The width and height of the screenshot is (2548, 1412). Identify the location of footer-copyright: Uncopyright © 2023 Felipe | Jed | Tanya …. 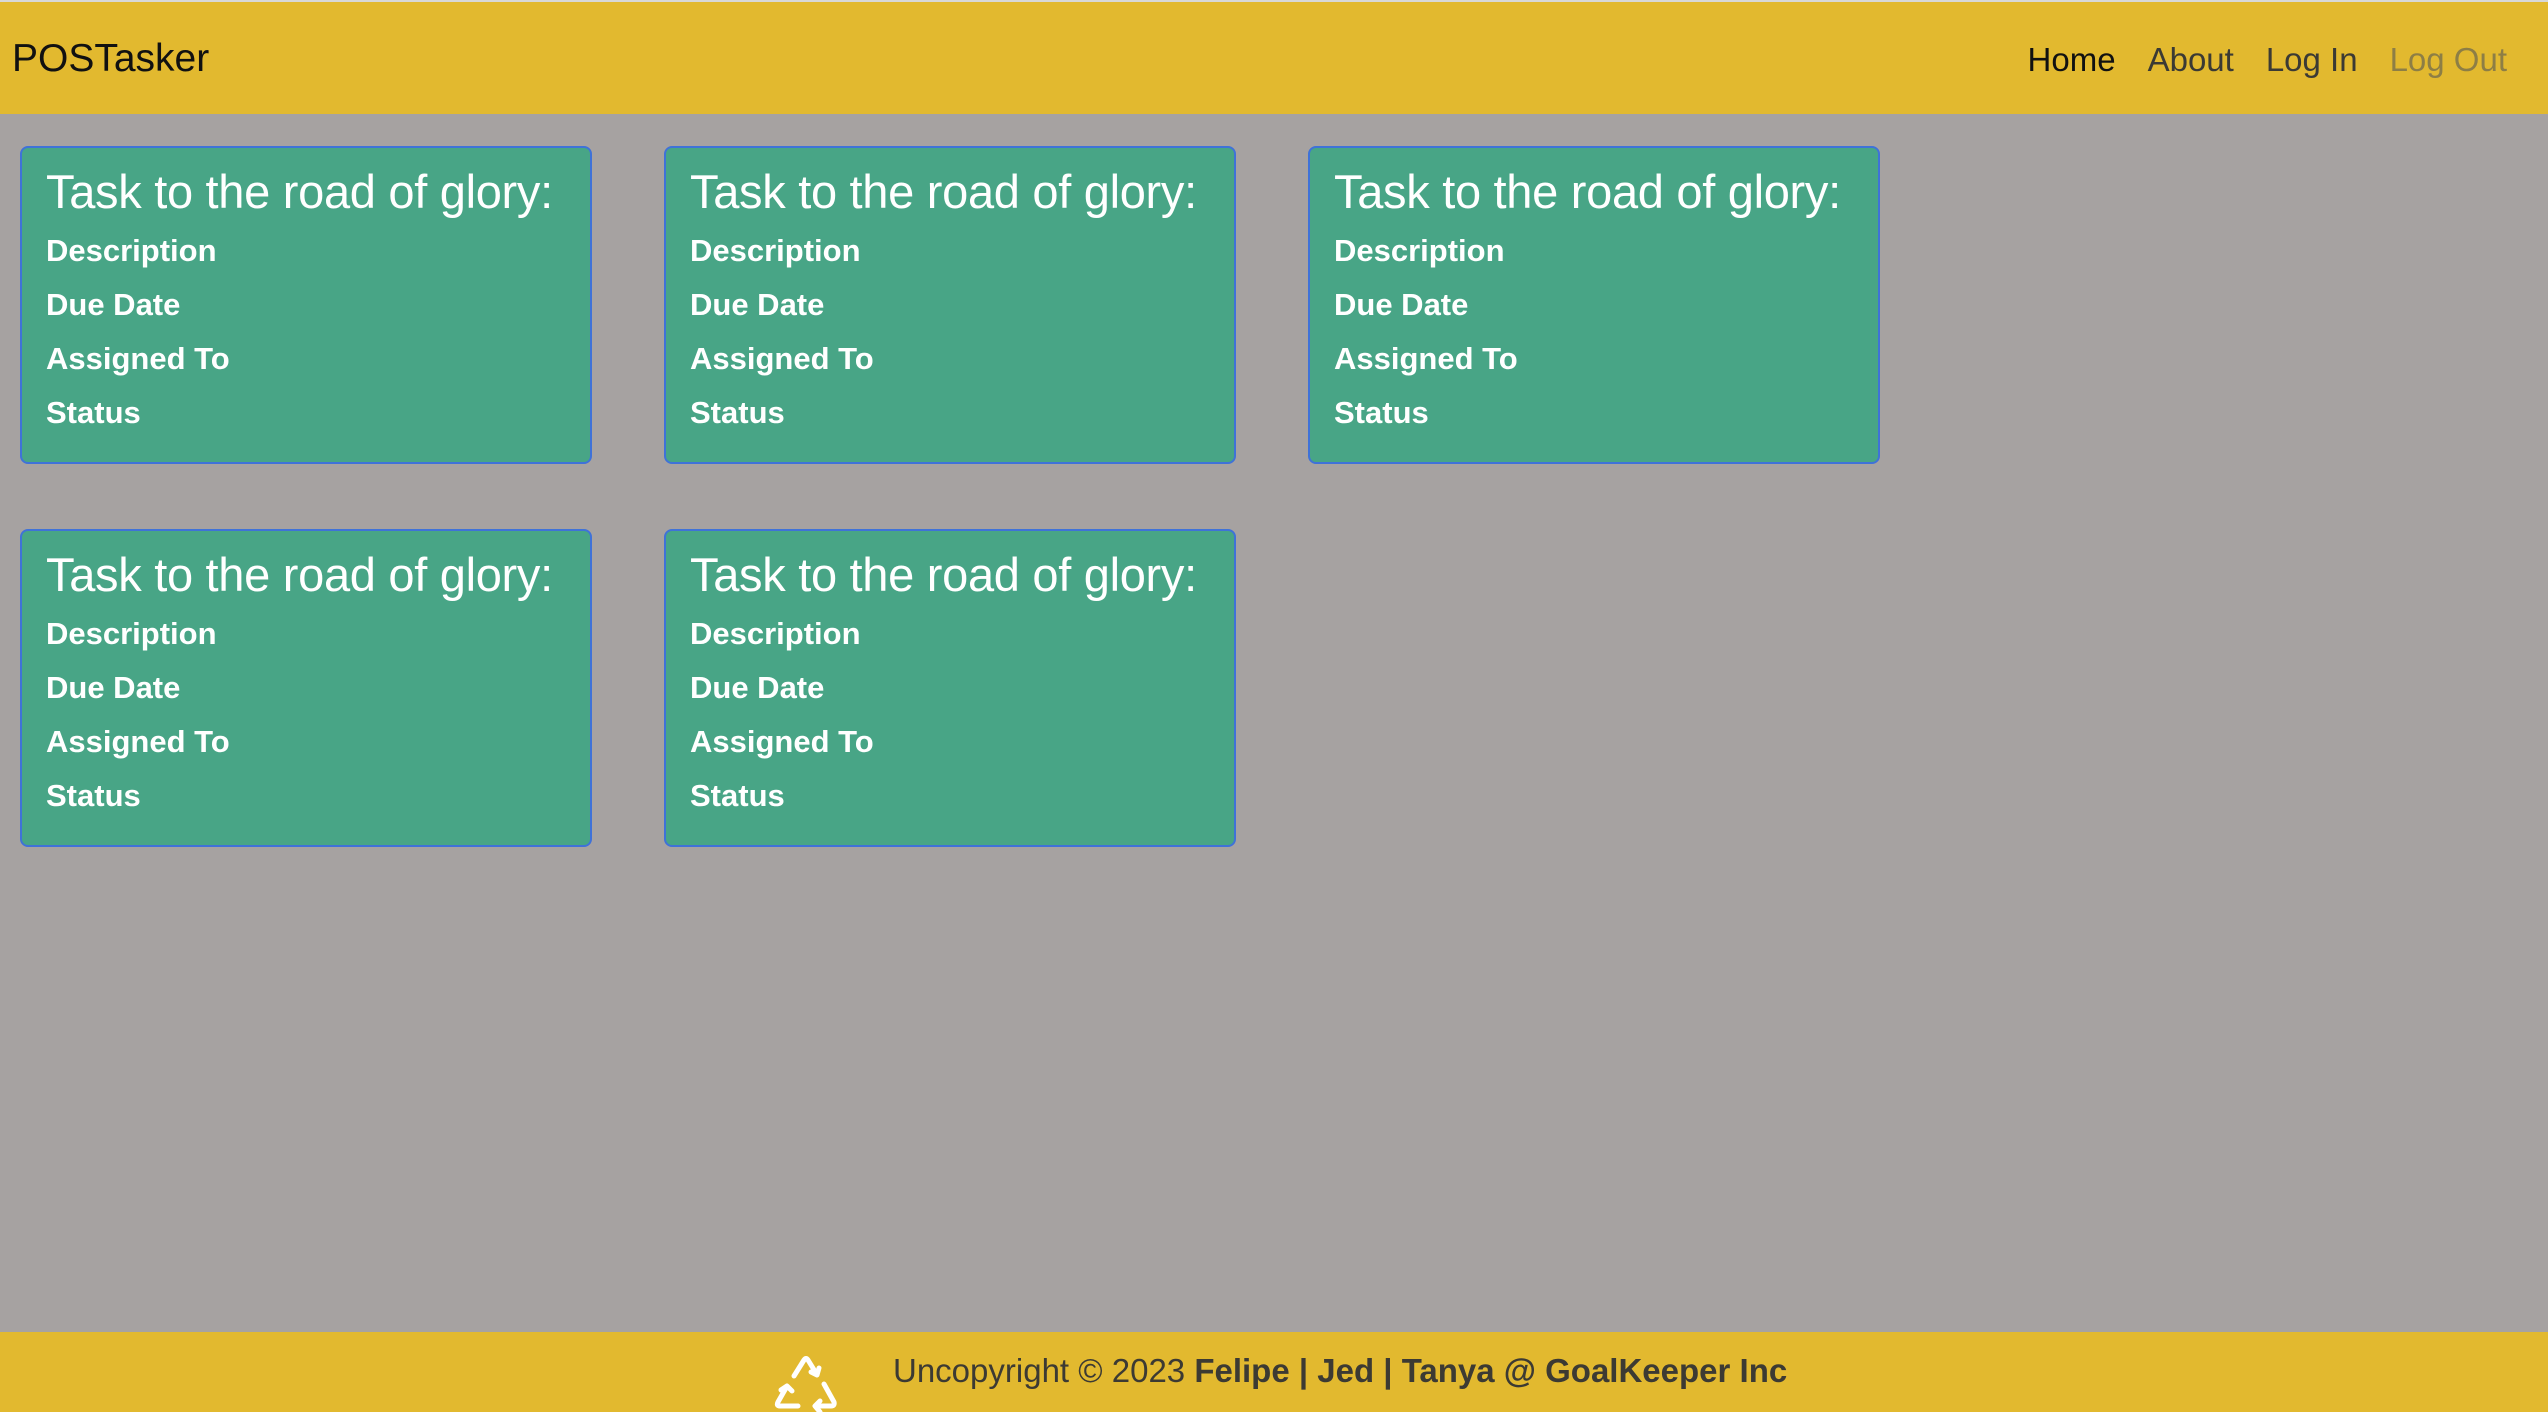
(1340, 1371).